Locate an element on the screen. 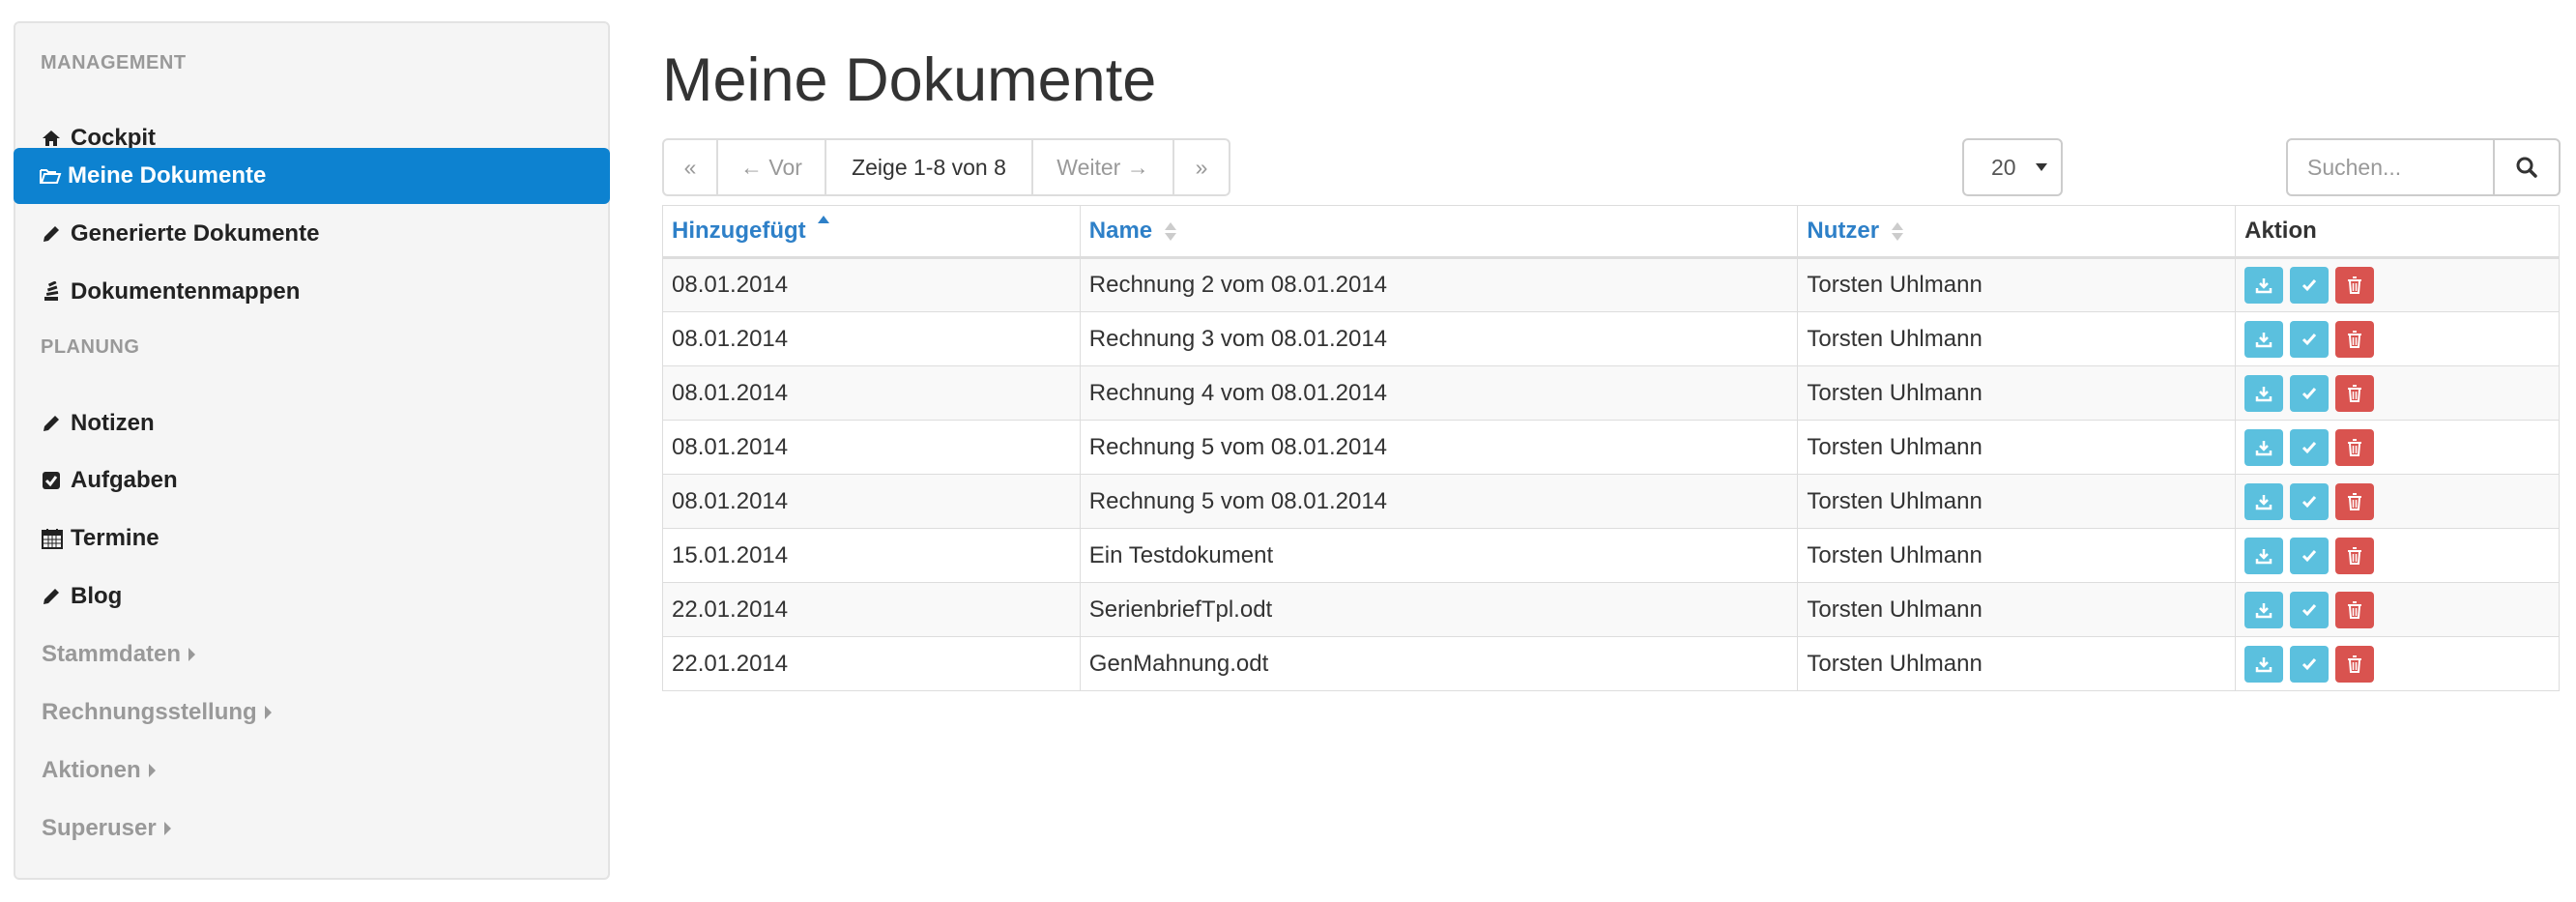  sidebar-item-label: Superuser is located at coordinates (99, 828).